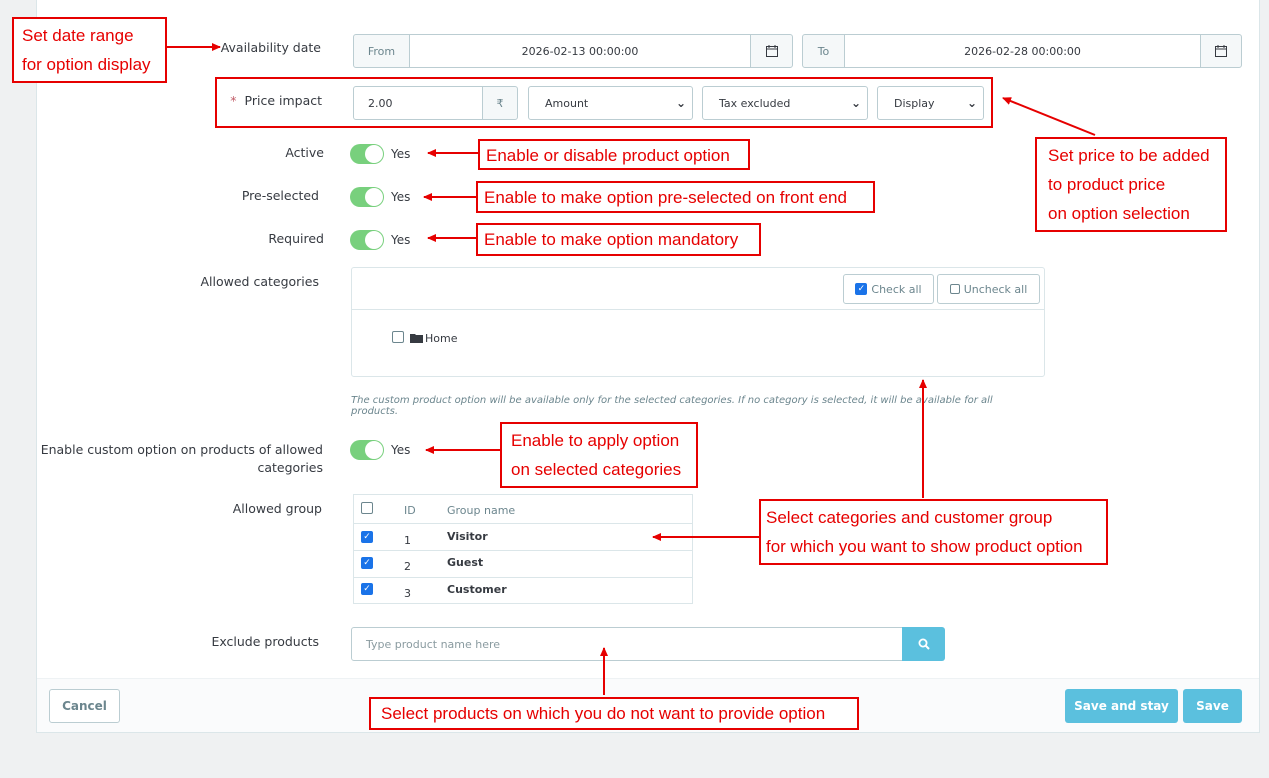 This screenshot has width=1269, height=778. What do you see at coordinates (1107, 184) in the screenshot?
I see `annotation-price-line2: to product price` at bounding box center [1107, 184].